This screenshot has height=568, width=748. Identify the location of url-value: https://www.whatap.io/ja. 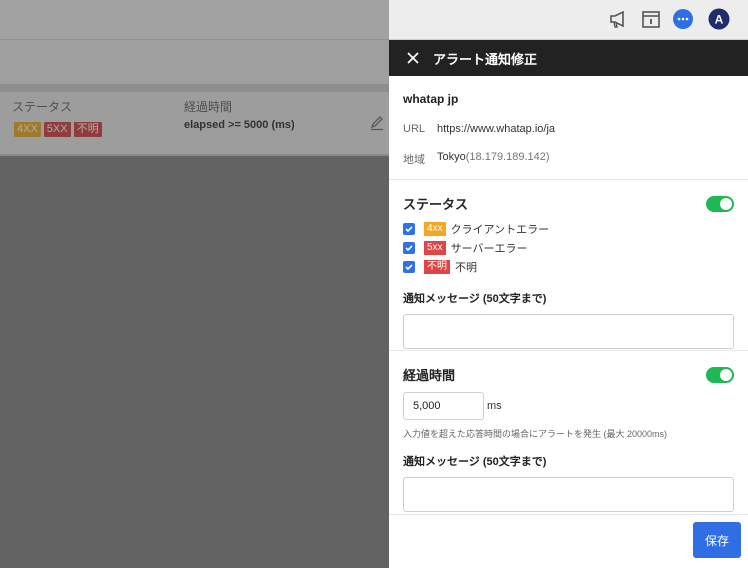
(496, 129).